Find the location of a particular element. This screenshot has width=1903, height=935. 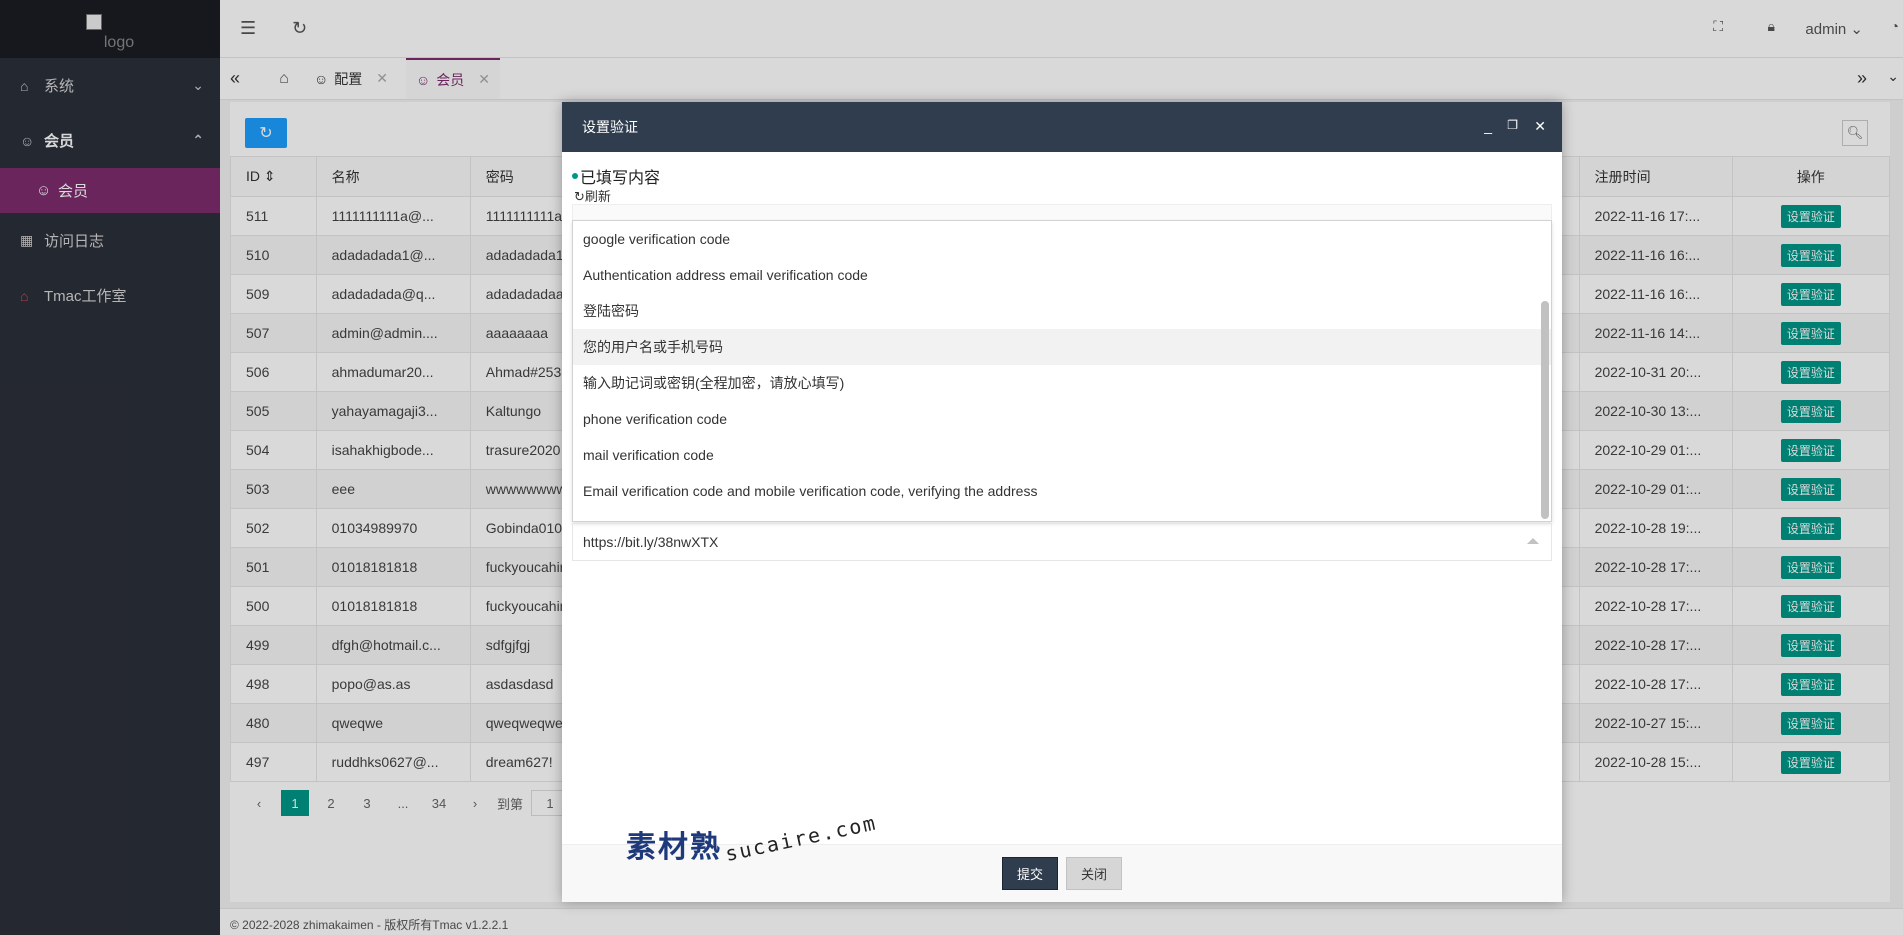

watermark-logo: 素材熟 is located at coordinates (674, 847).